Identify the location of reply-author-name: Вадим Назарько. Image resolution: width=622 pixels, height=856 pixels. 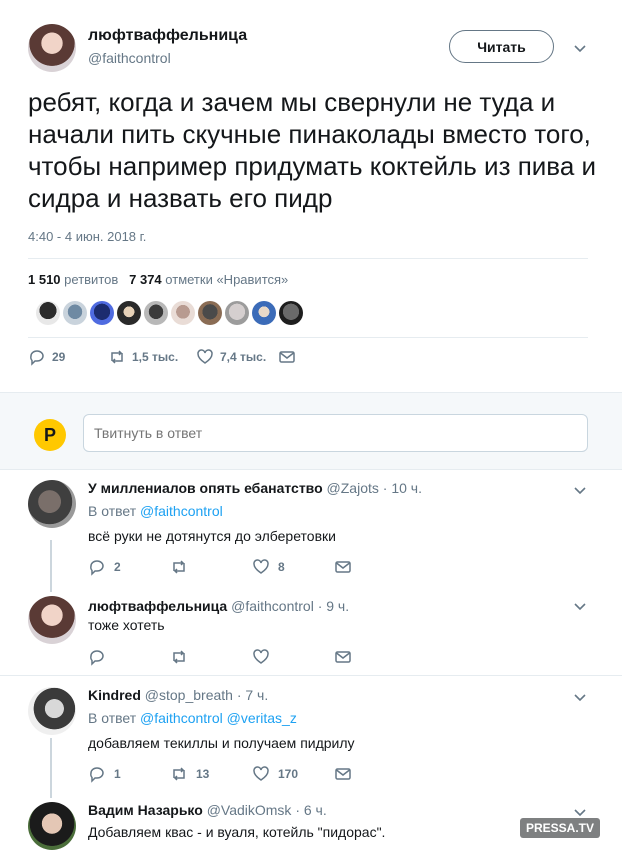
(145, 810).